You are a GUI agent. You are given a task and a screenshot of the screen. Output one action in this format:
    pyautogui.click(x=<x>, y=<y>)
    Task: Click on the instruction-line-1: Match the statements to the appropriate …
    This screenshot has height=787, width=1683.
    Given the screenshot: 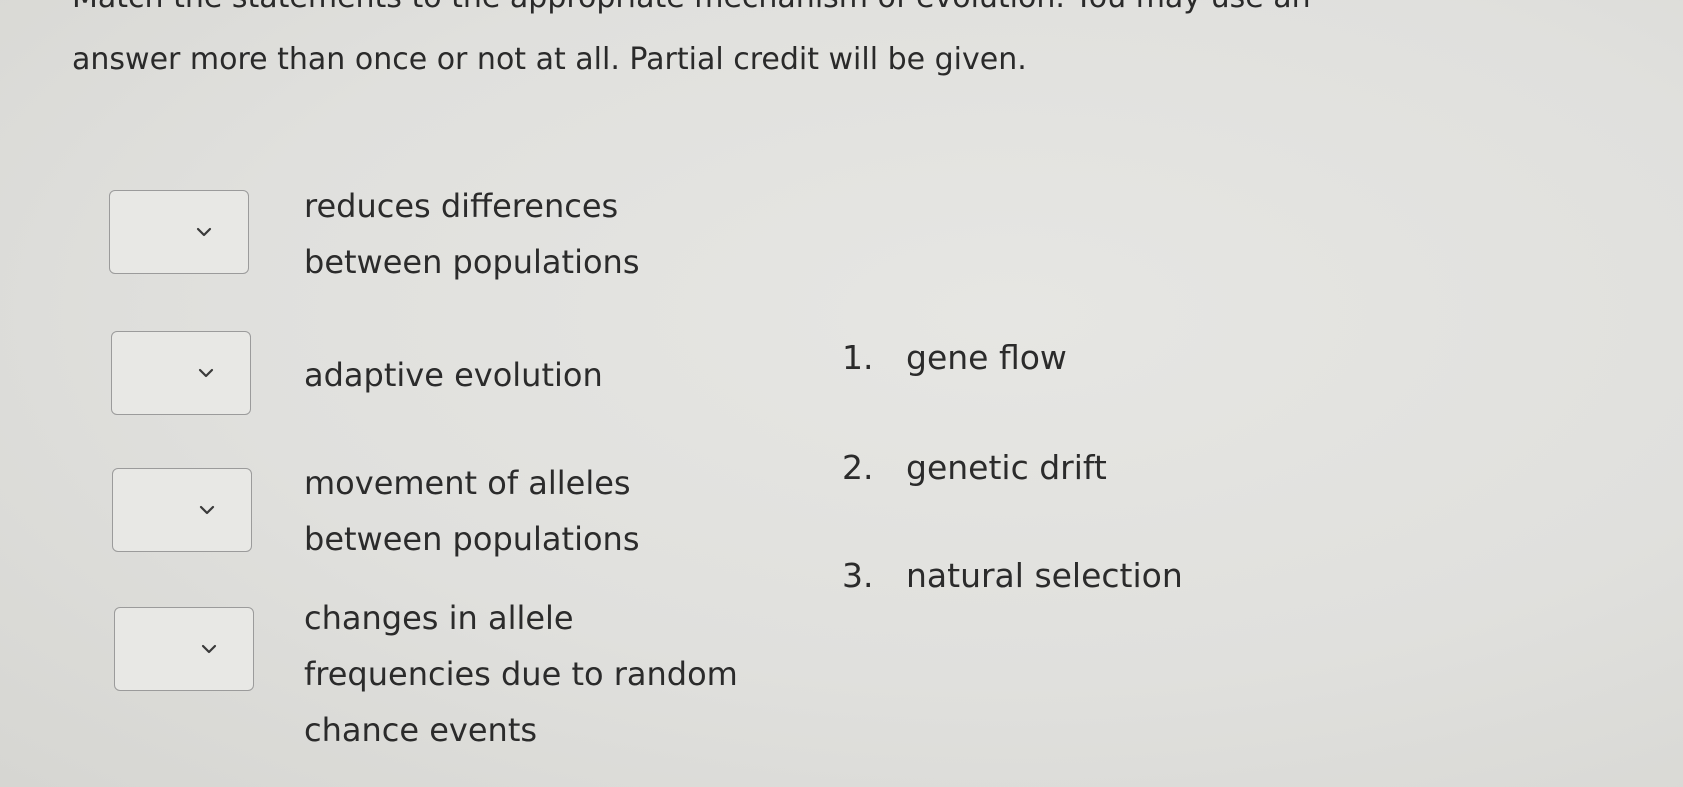 What is the action you would take?
    pyautogui.click(x=691, y=9)
    